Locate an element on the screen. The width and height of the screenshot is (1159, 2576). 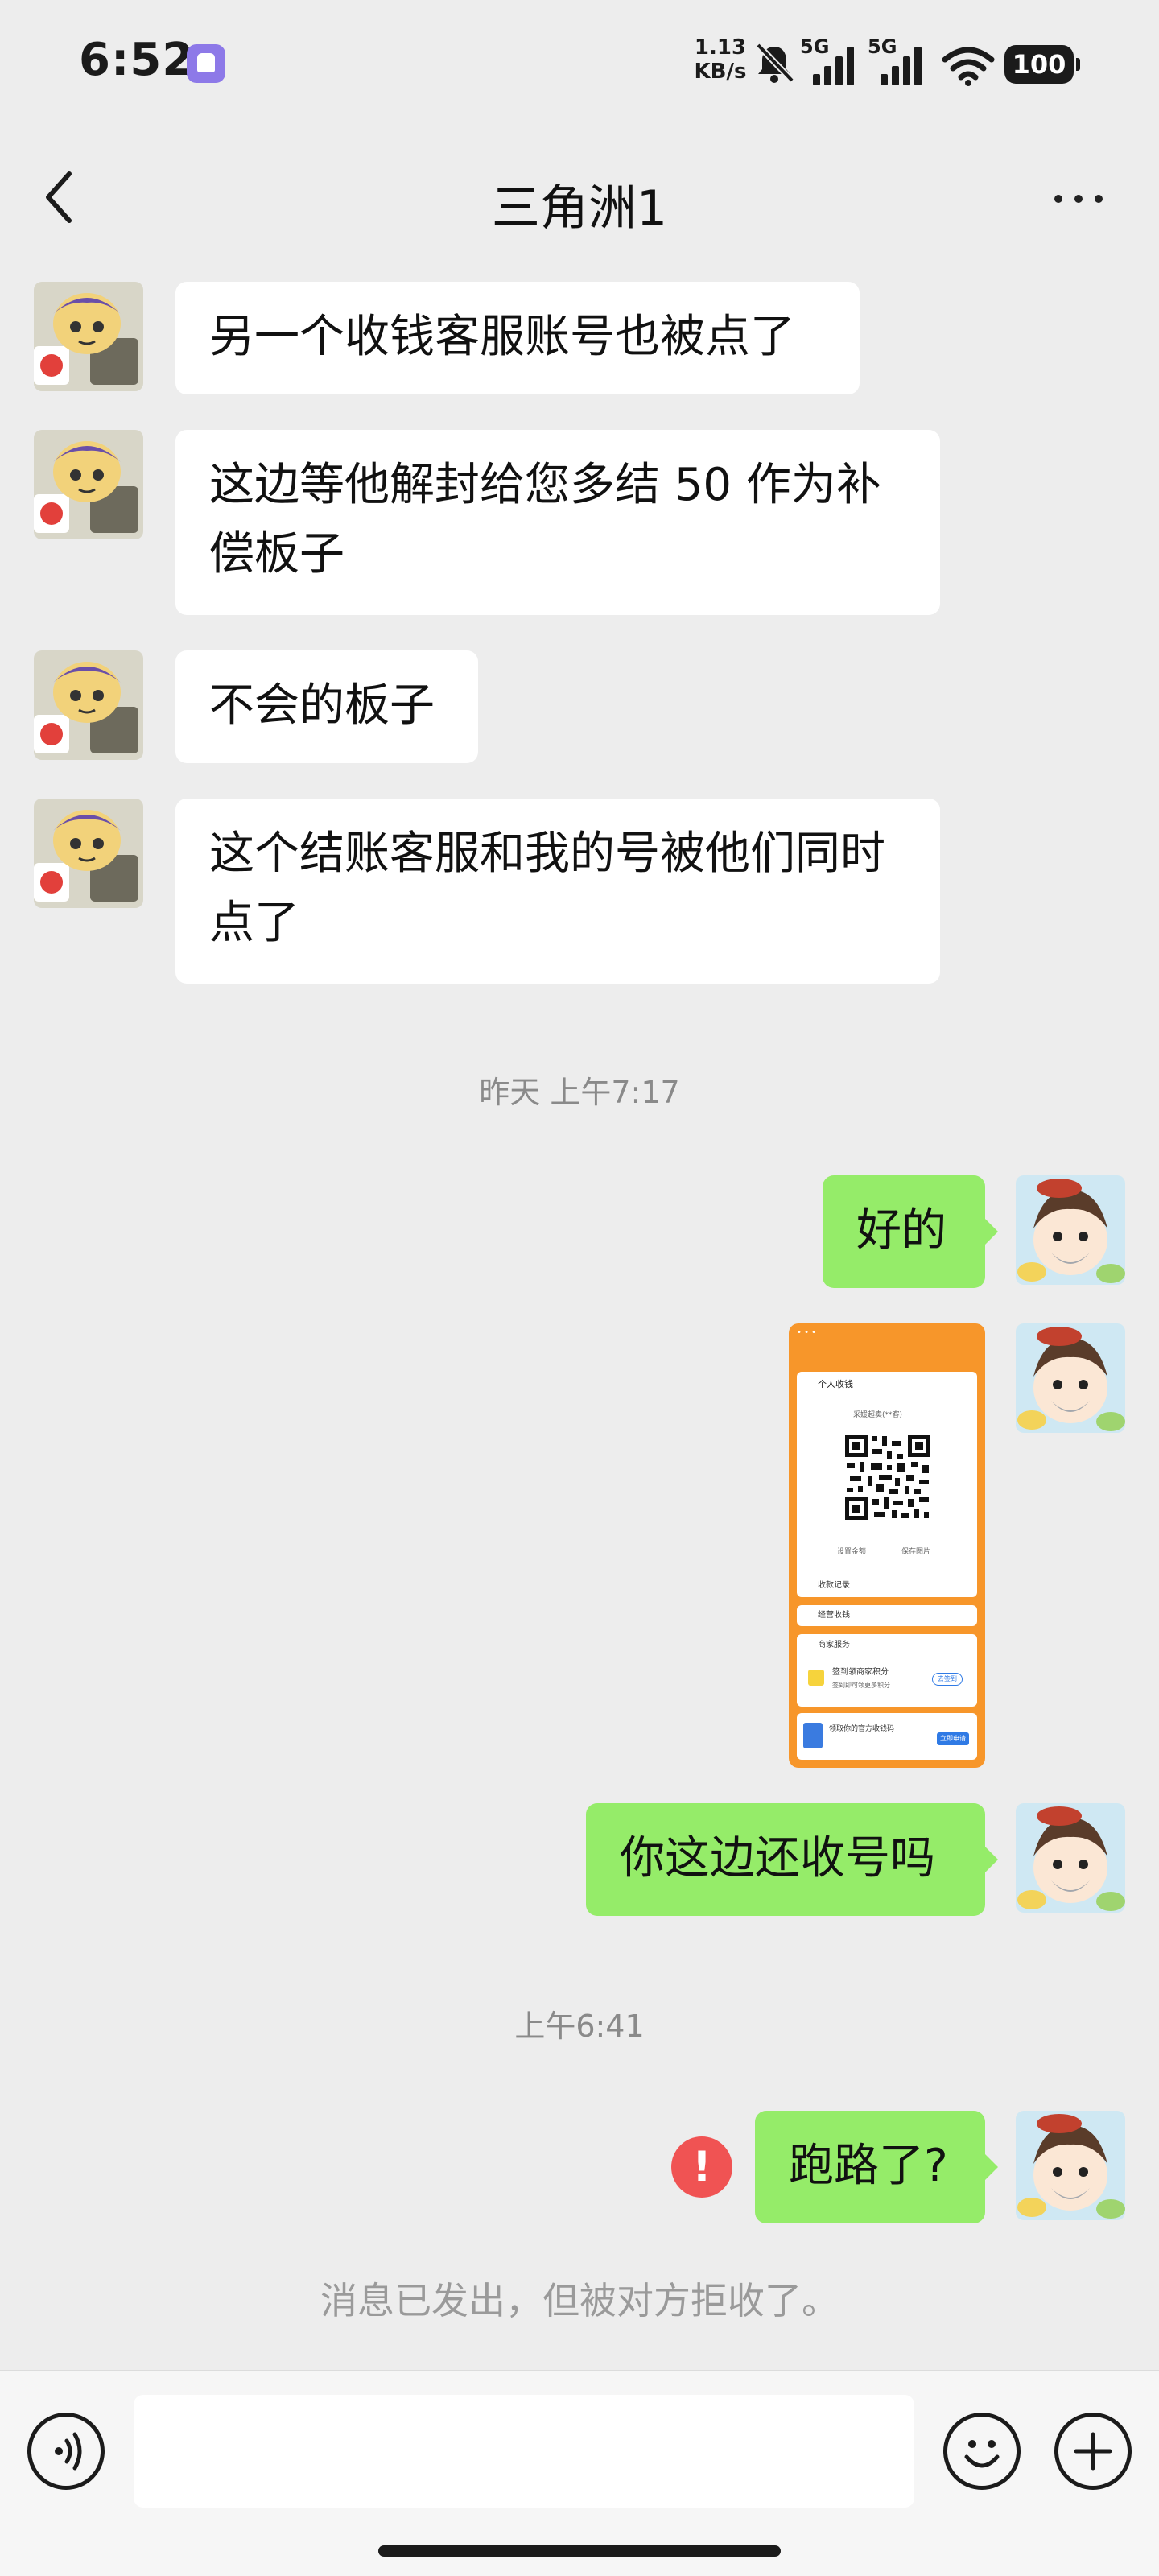
signal-2-icon is located at coordinates (901, 66).